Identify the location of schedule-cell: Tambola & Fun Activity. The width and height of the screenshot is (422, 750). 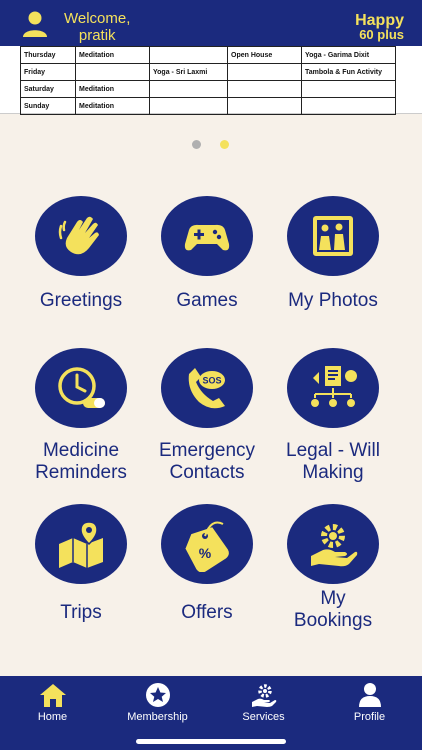
(348, 72).